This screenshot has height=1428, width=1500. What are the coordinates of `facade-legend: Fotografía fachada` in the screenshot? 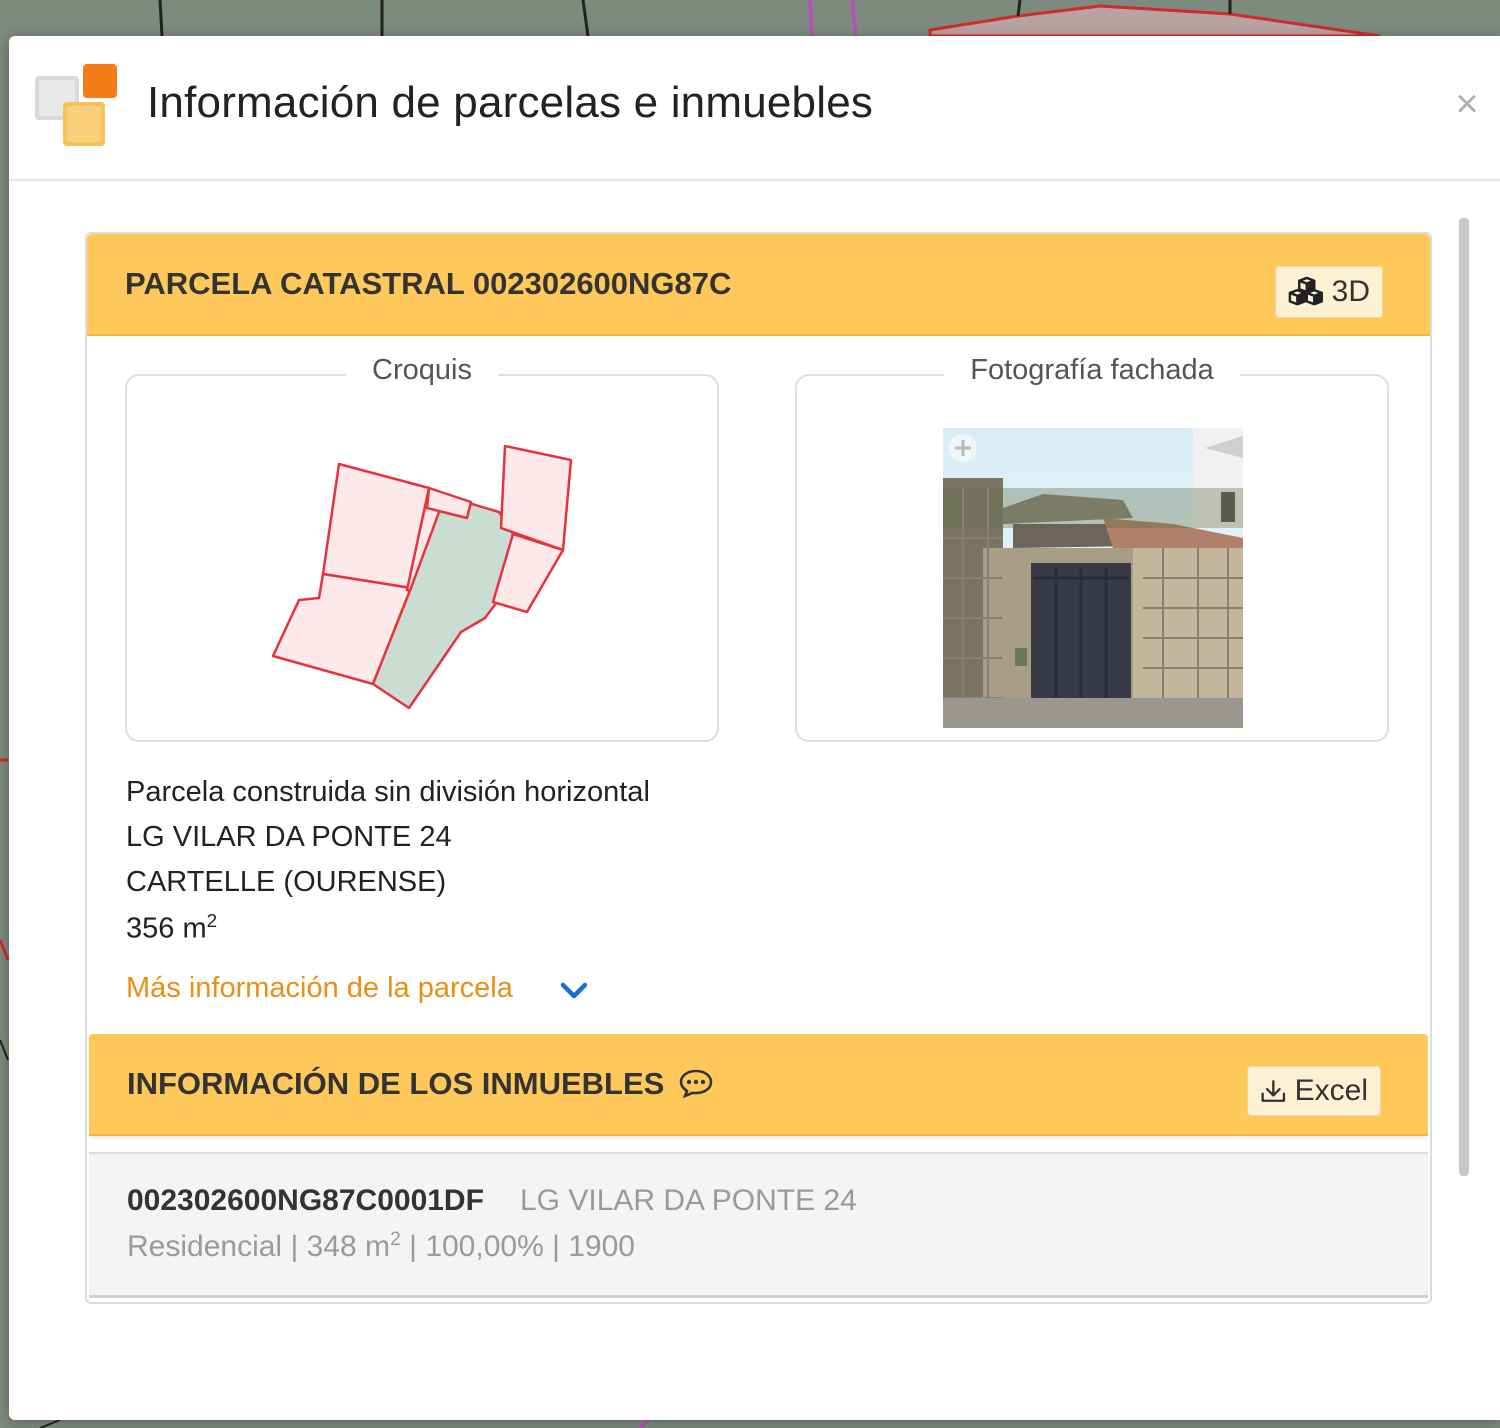 It's located at (1092, 370).